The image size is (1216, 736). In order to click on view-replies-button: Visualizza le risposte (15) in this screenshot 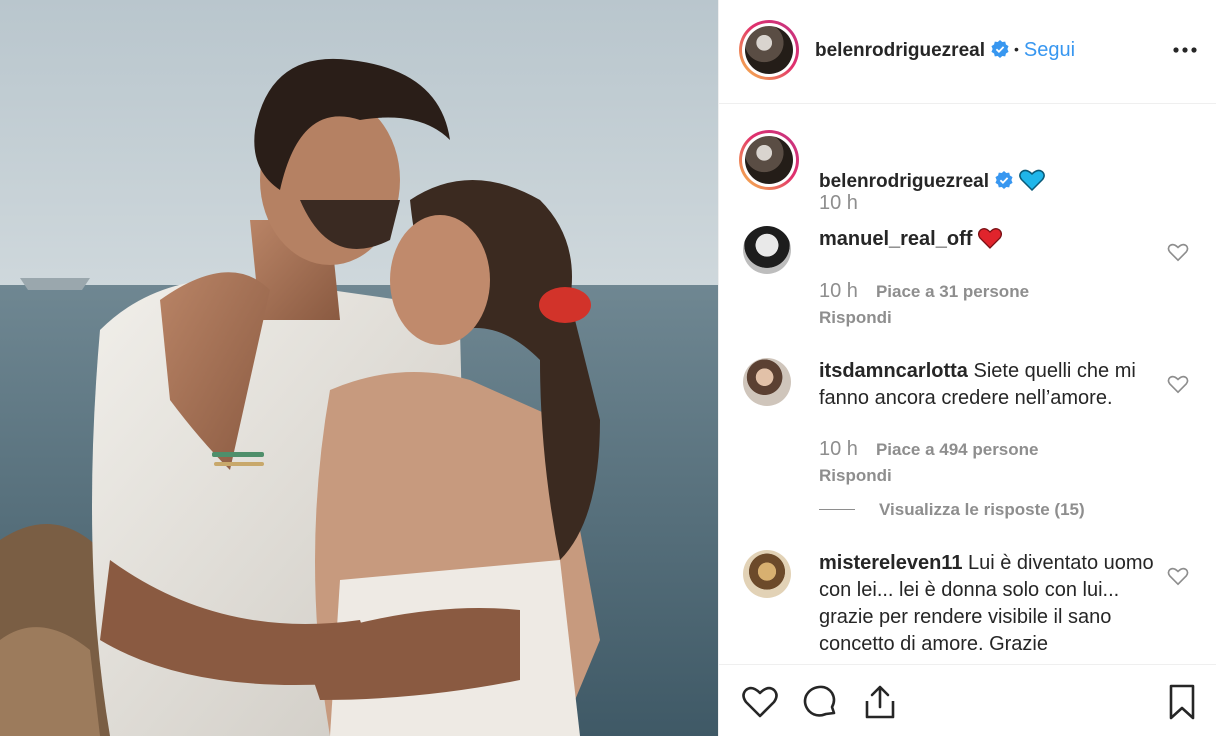, I will do `click(952, 510)`.